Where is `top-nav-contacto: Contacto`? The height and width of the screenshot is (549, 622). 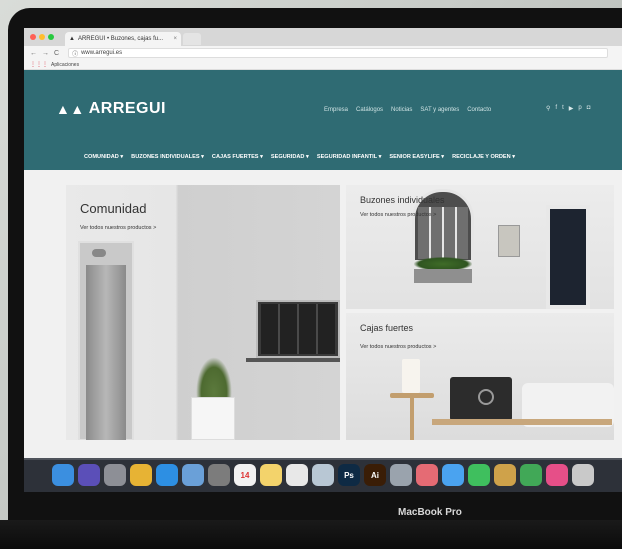 top-nav-contacto: Contacto is located at coordinates (479, 110).